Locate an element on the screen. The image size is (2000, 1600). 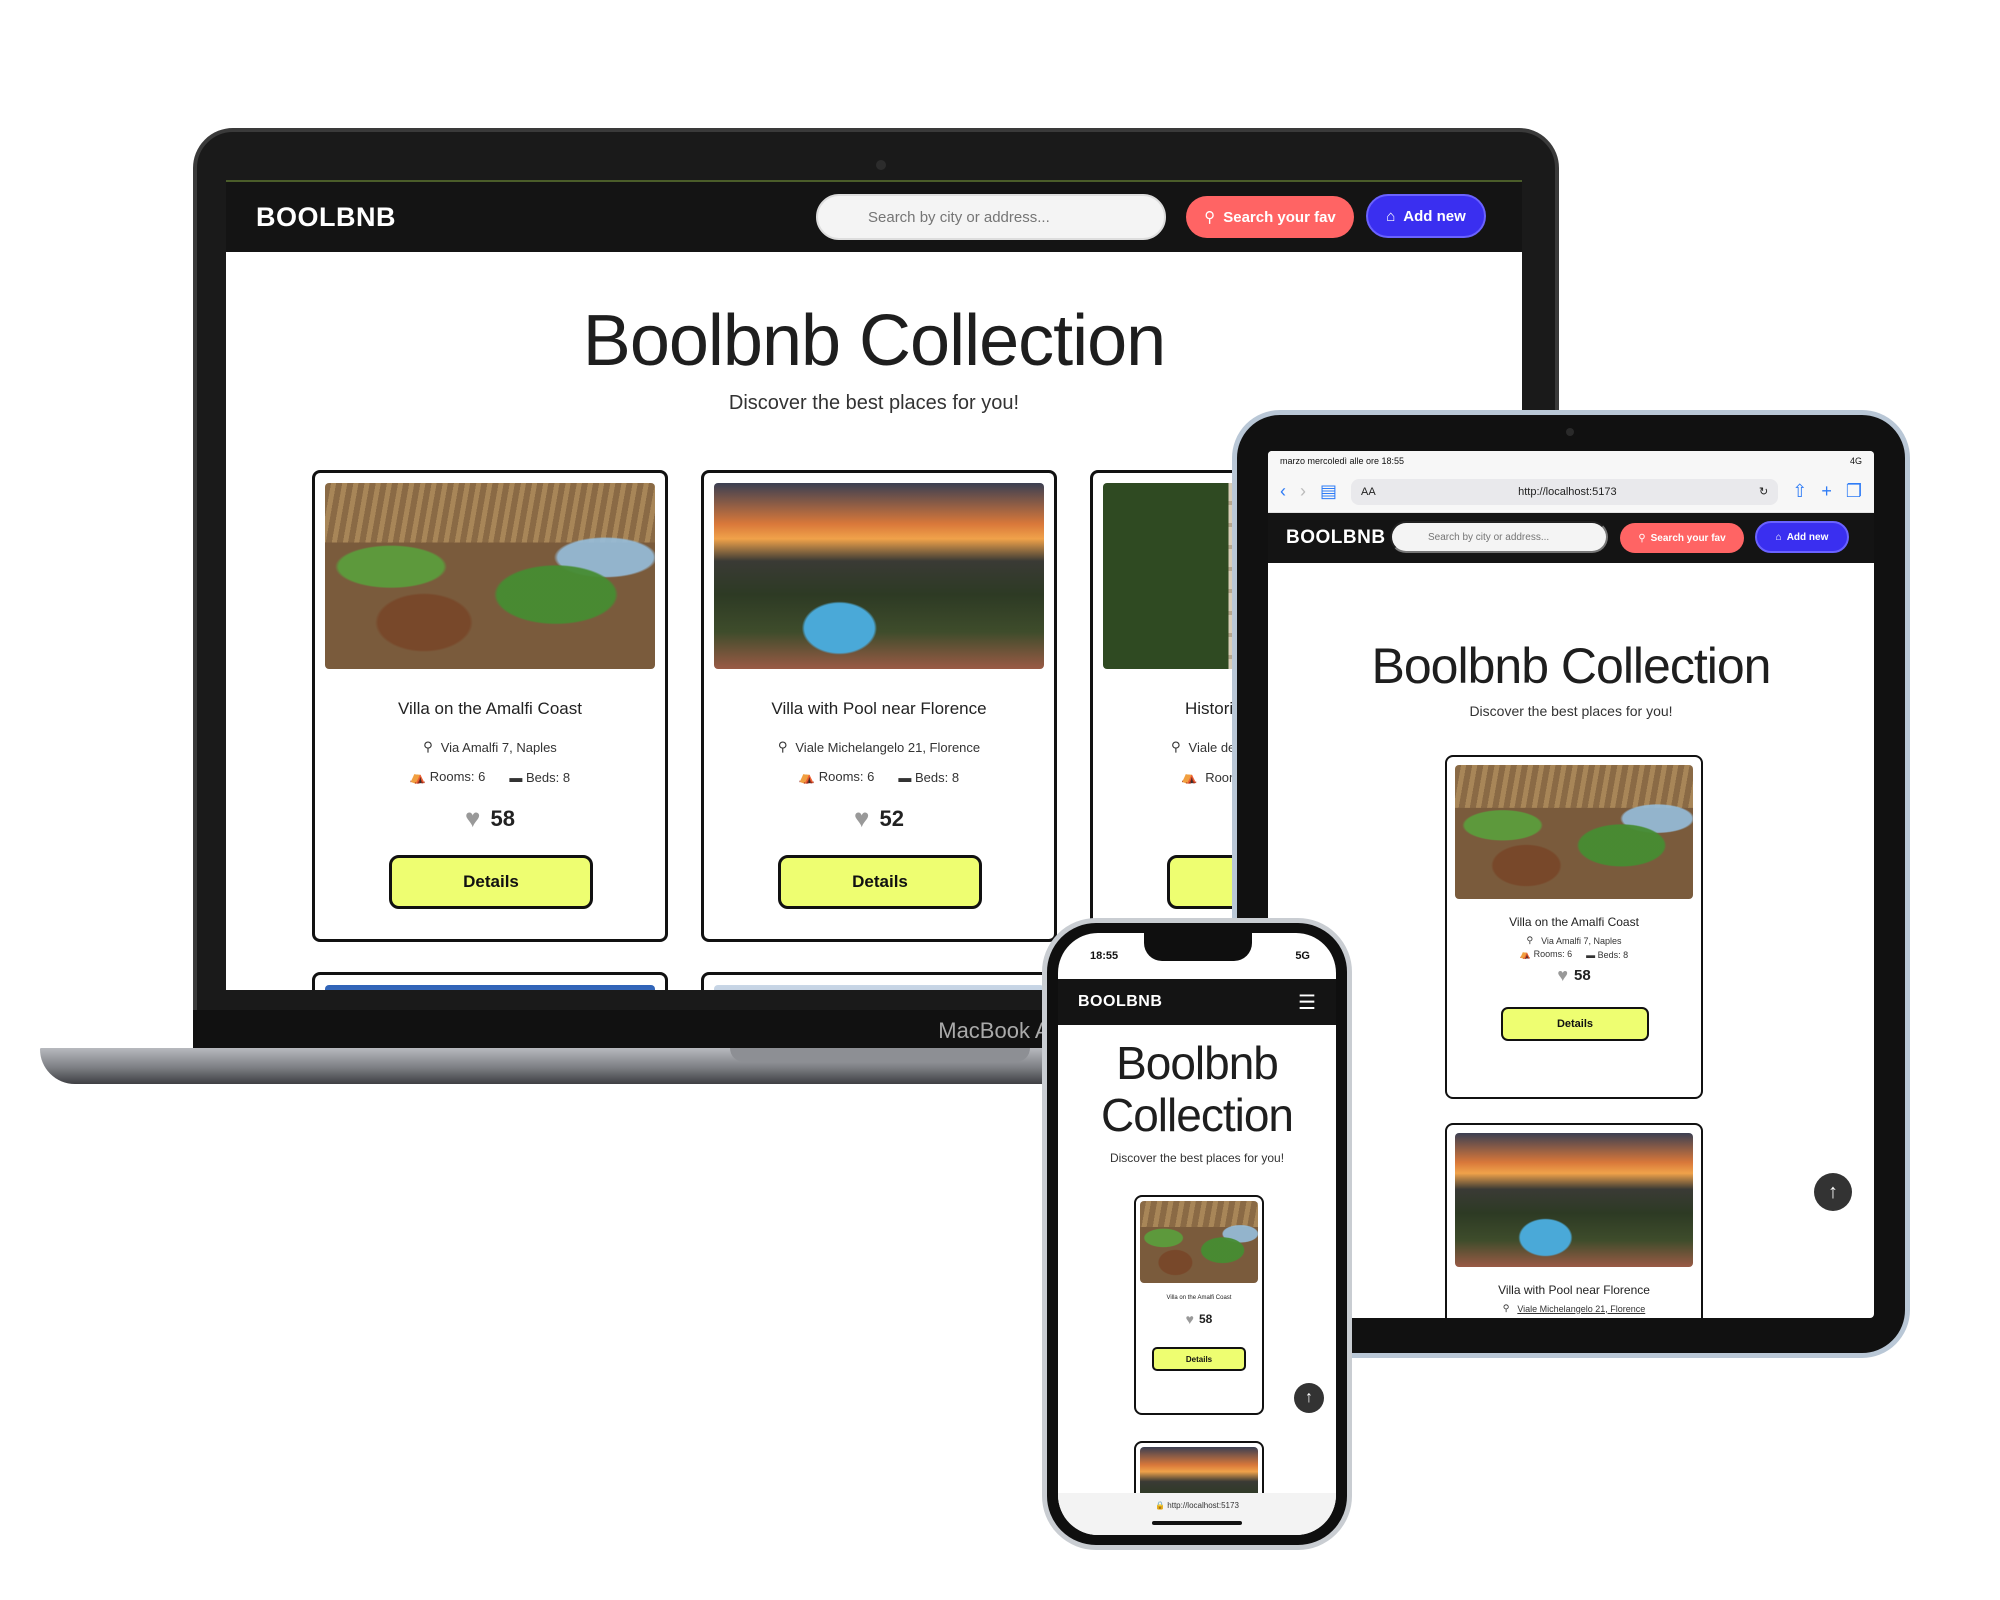
tabs-icon: ❐ is located at coordinates (1854, 491).